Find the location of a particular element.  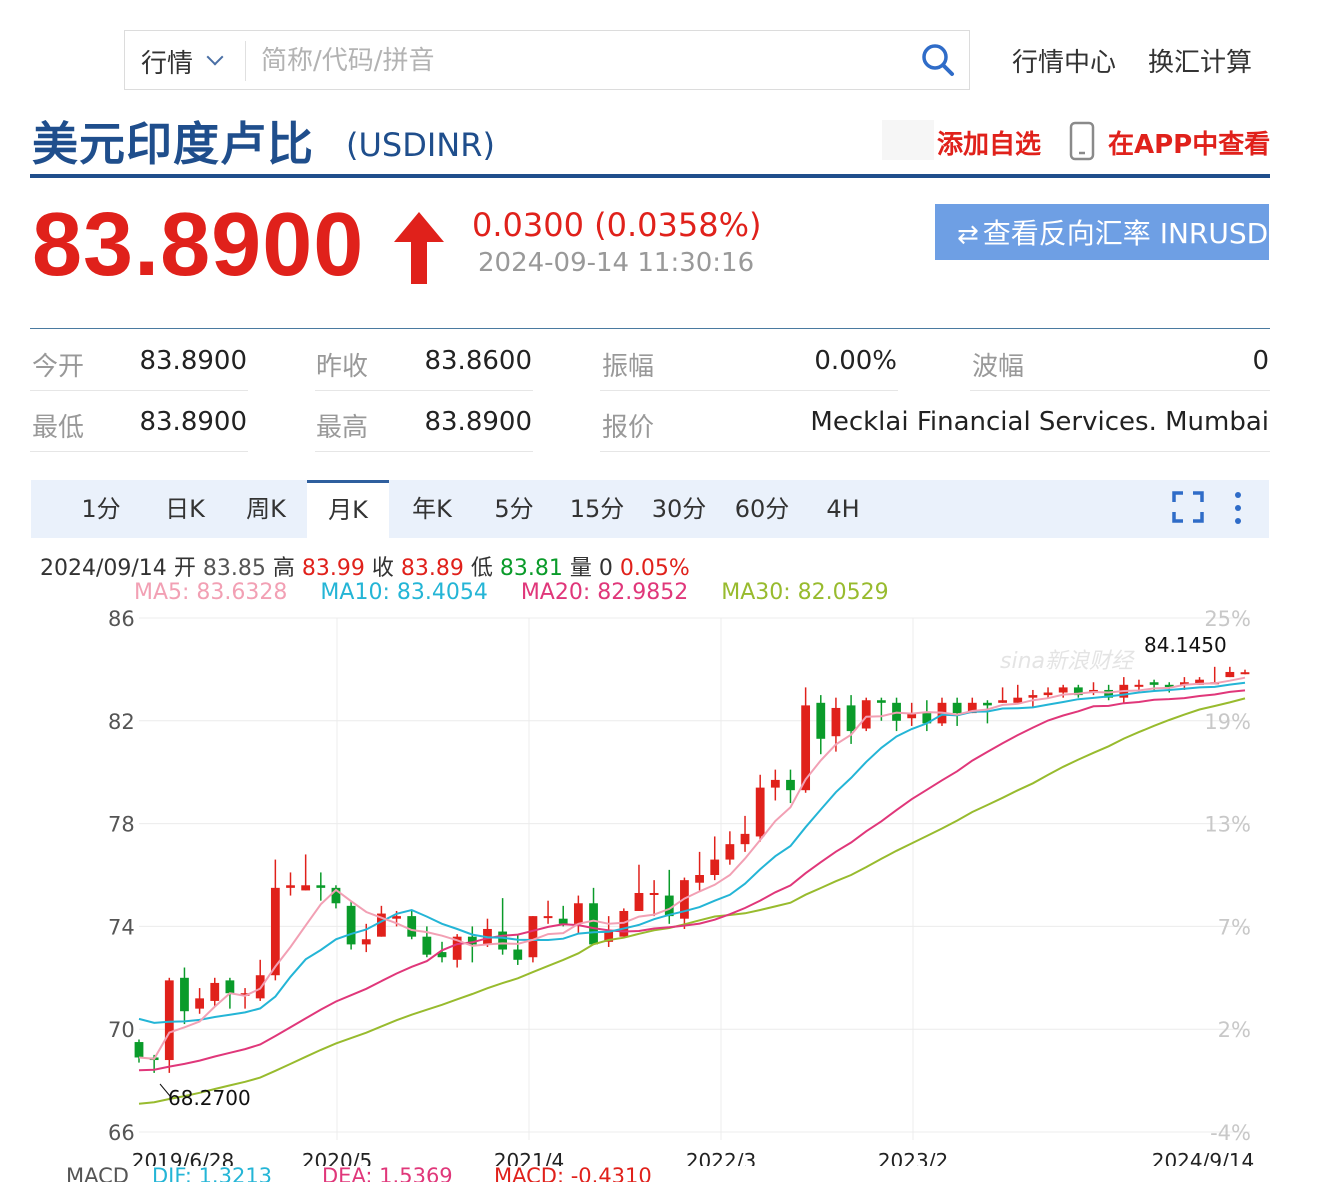

low-label: 最低 is located at coordinates (58, 428).